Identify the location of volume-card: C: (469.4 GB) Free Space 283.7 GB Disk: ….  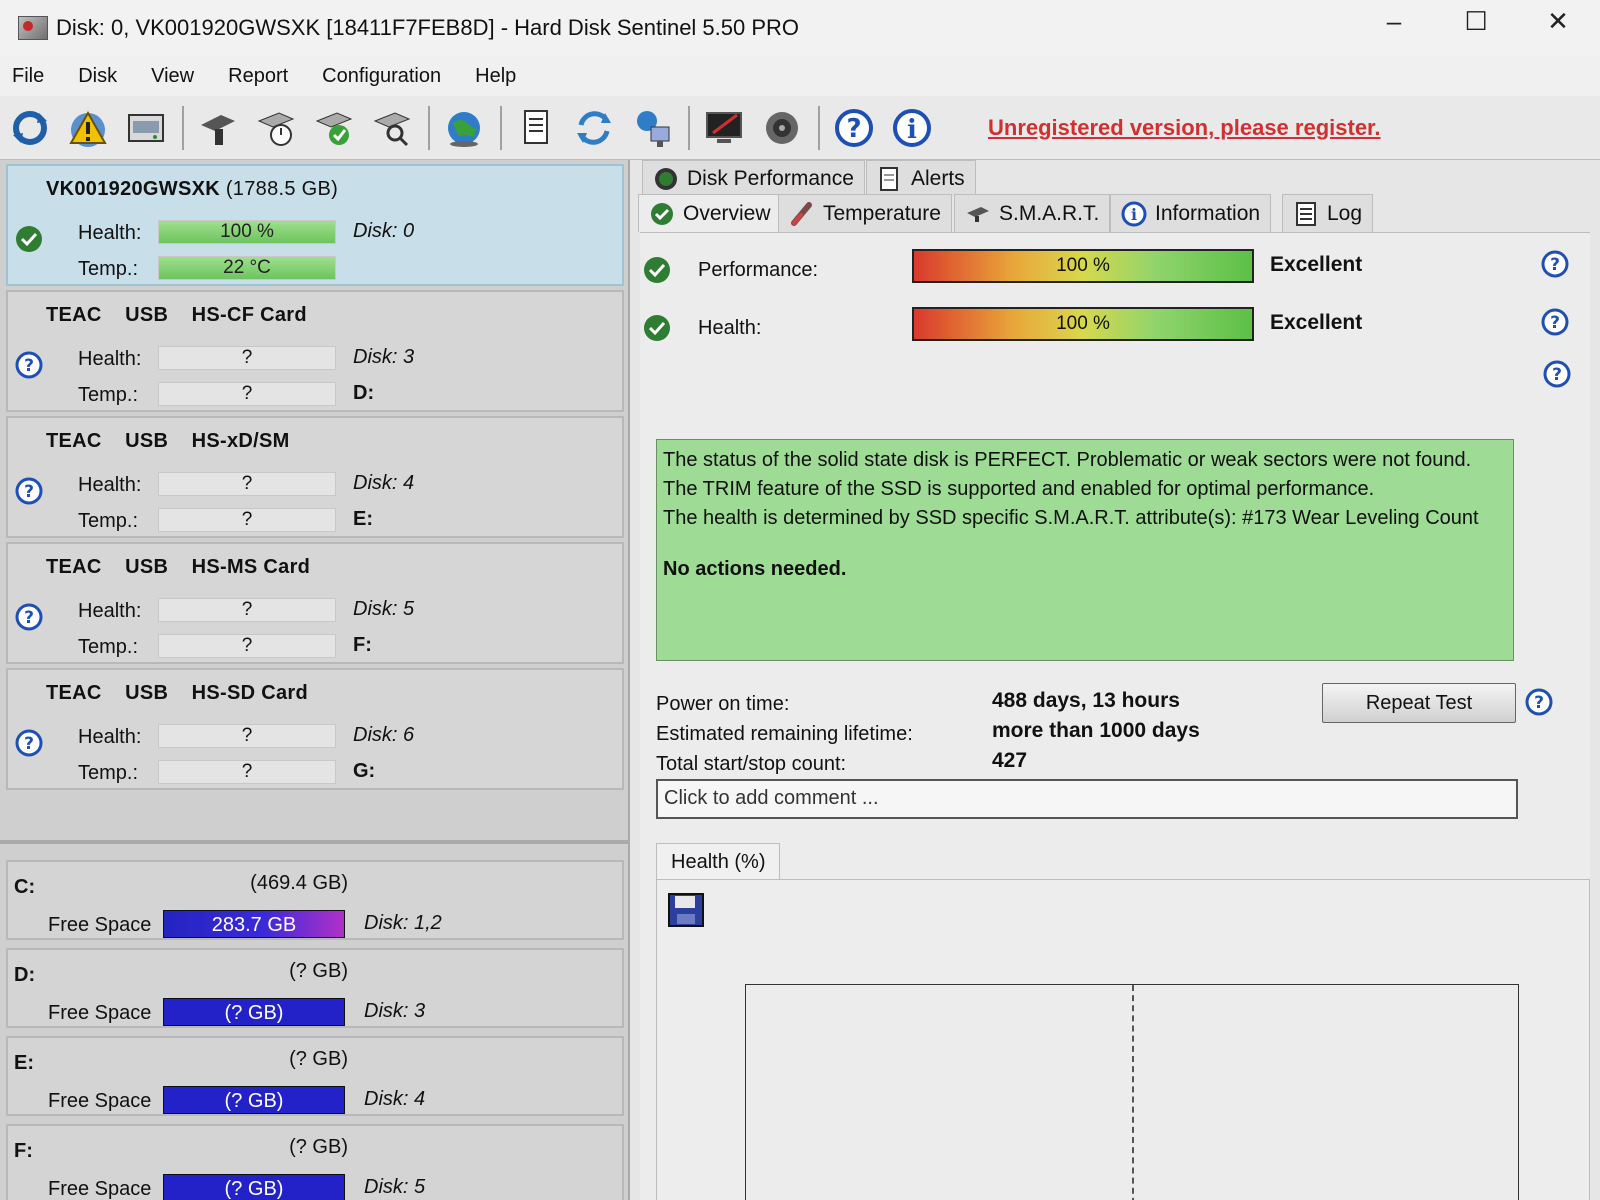
(315, 900).